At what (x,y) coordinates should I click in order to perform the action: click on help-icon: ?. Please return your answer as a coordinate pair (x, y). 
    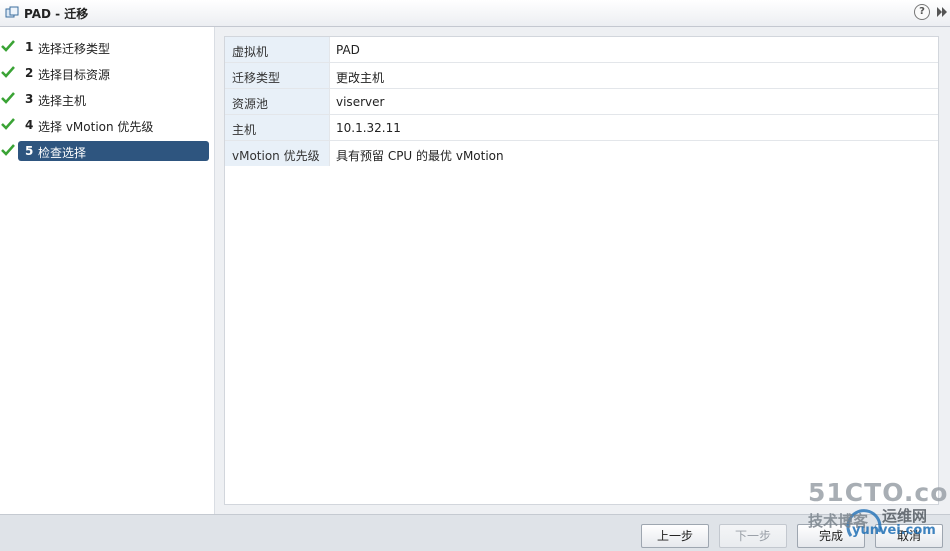
    Looking at the image, I should click on (922, 12).